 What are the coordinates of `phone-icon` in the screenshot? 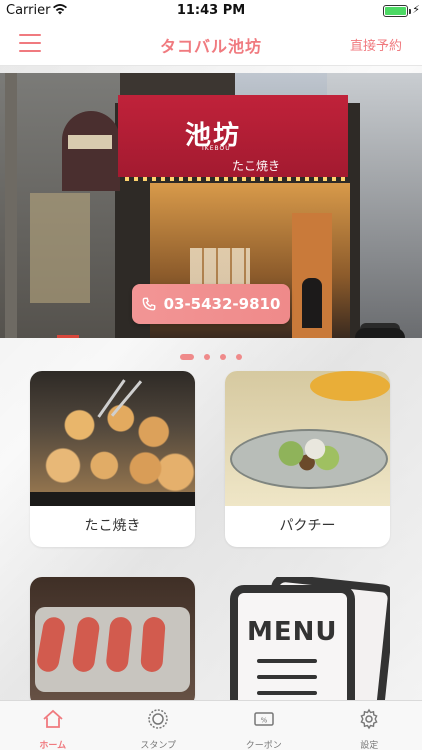 It's located at (148, 304).